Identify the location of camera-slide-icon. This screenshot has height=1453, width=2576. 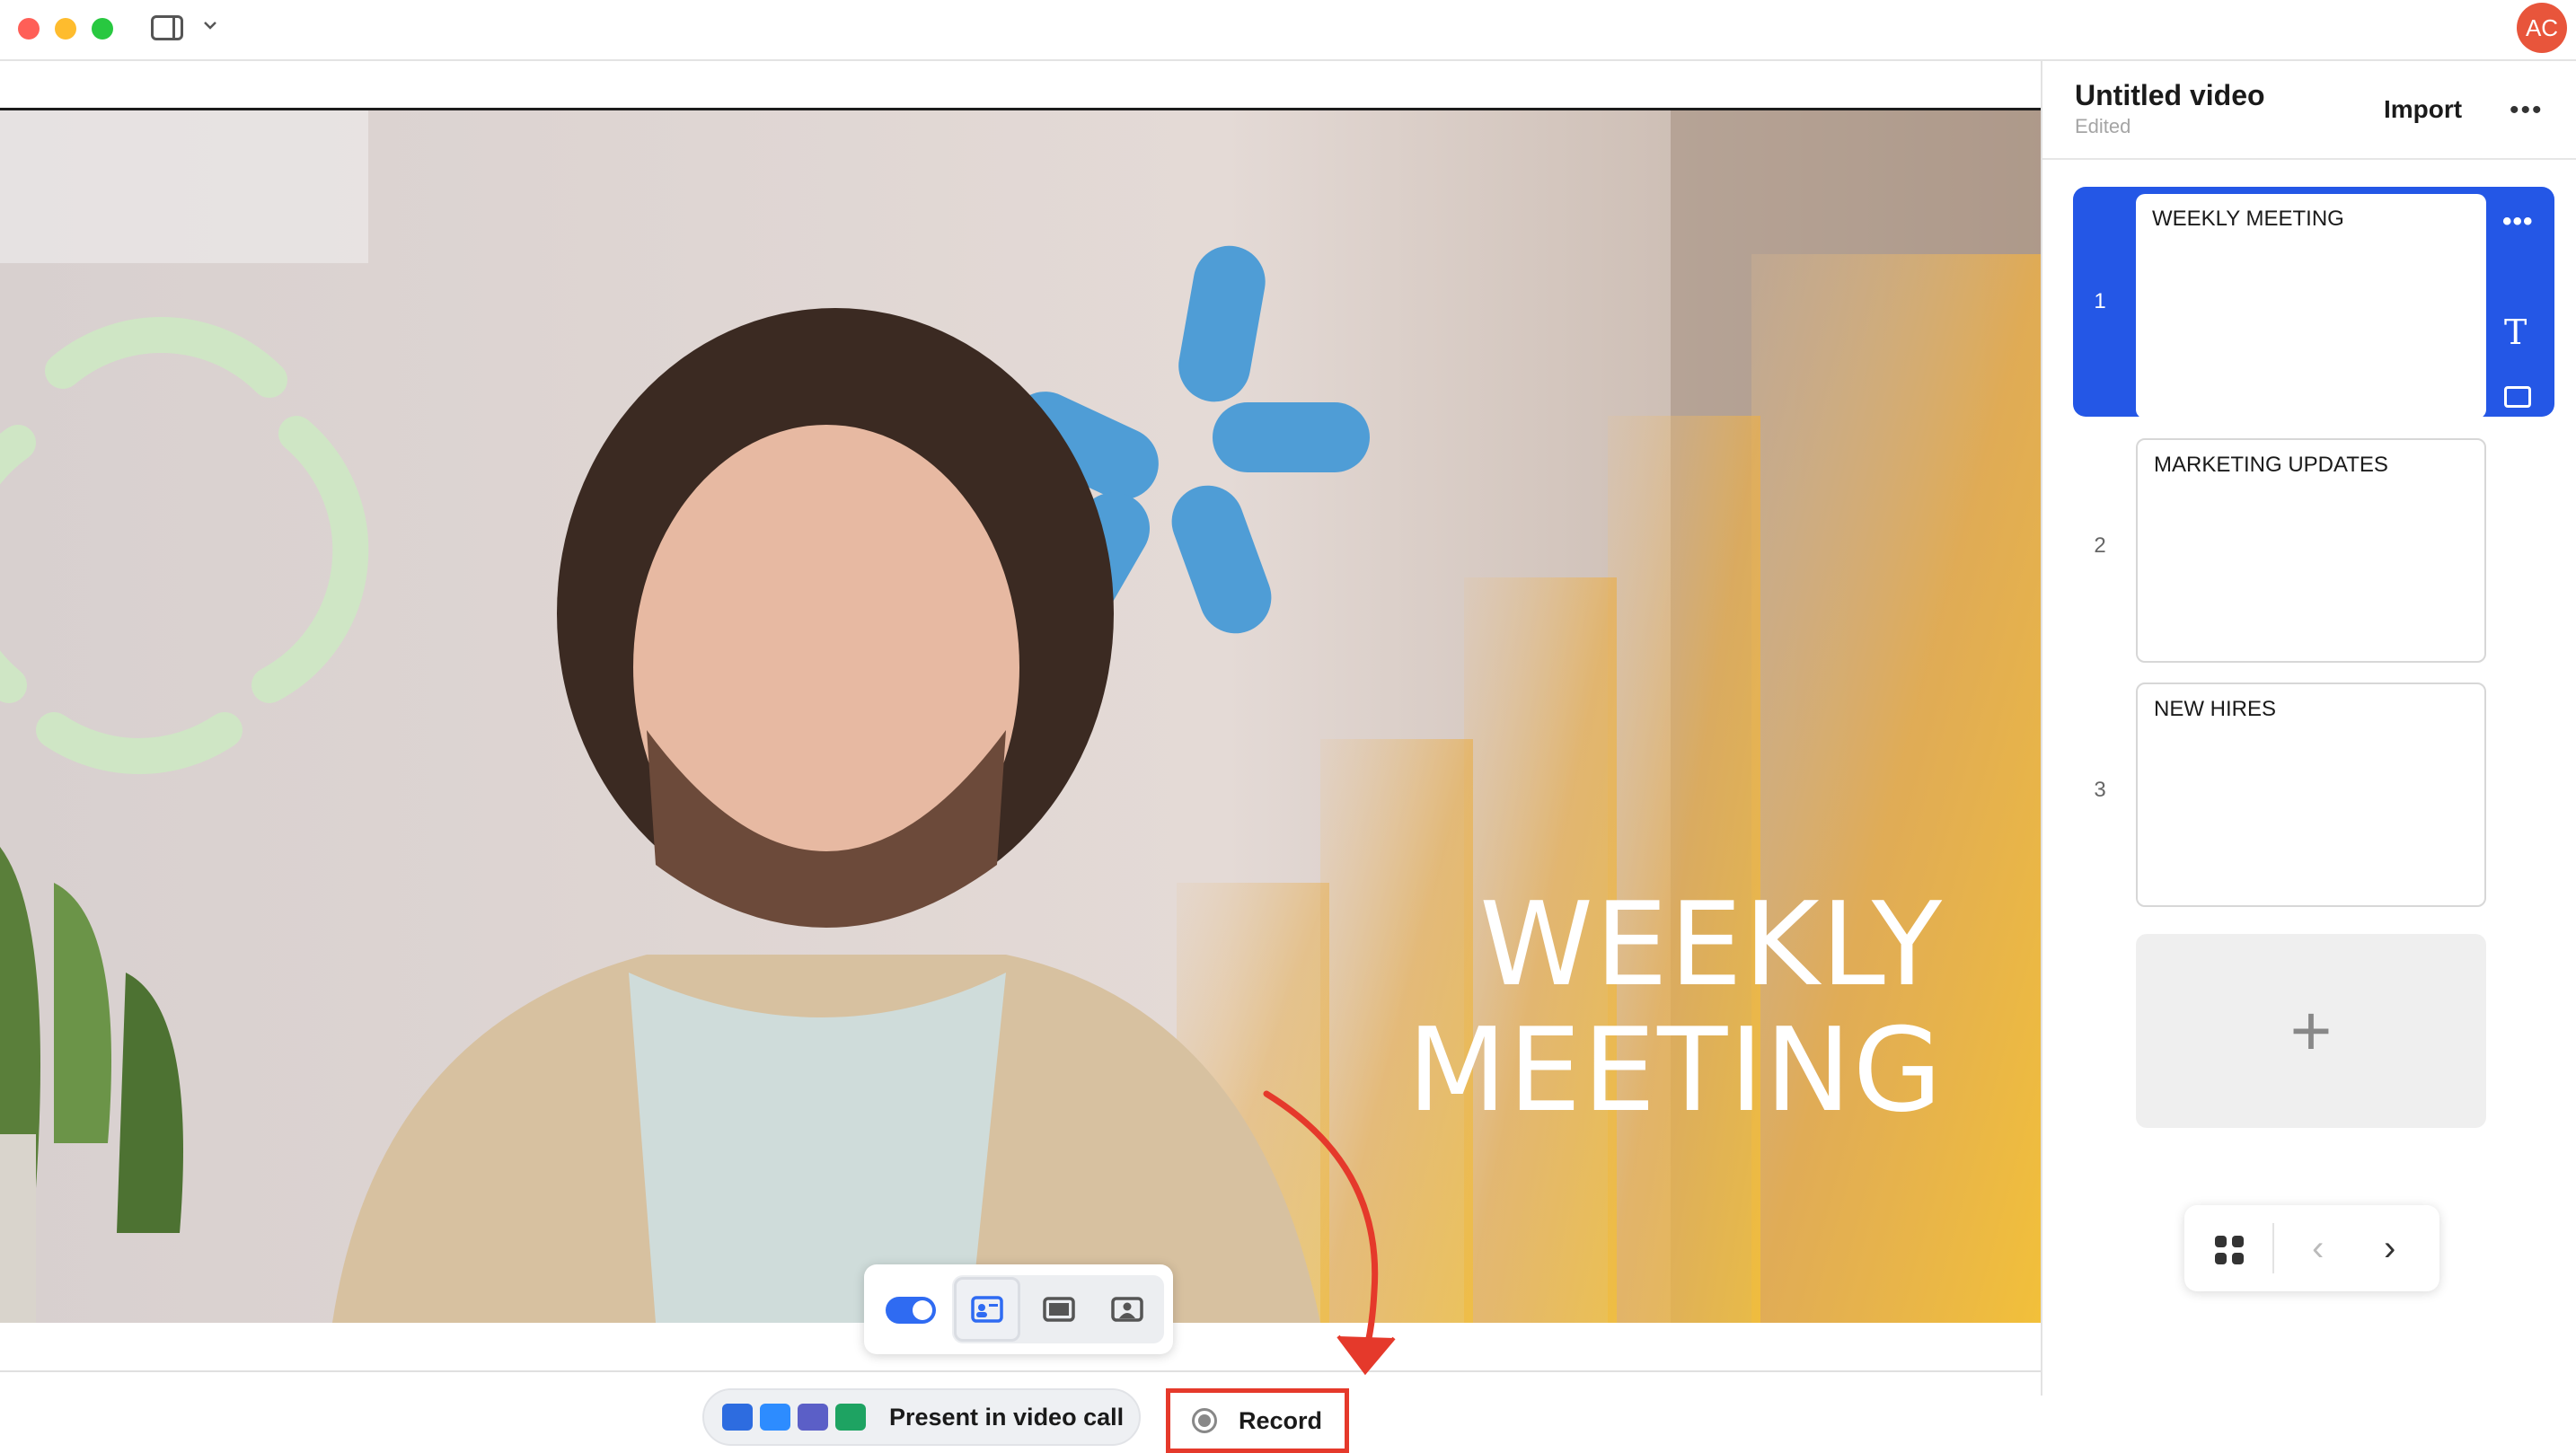
(987, 1310).